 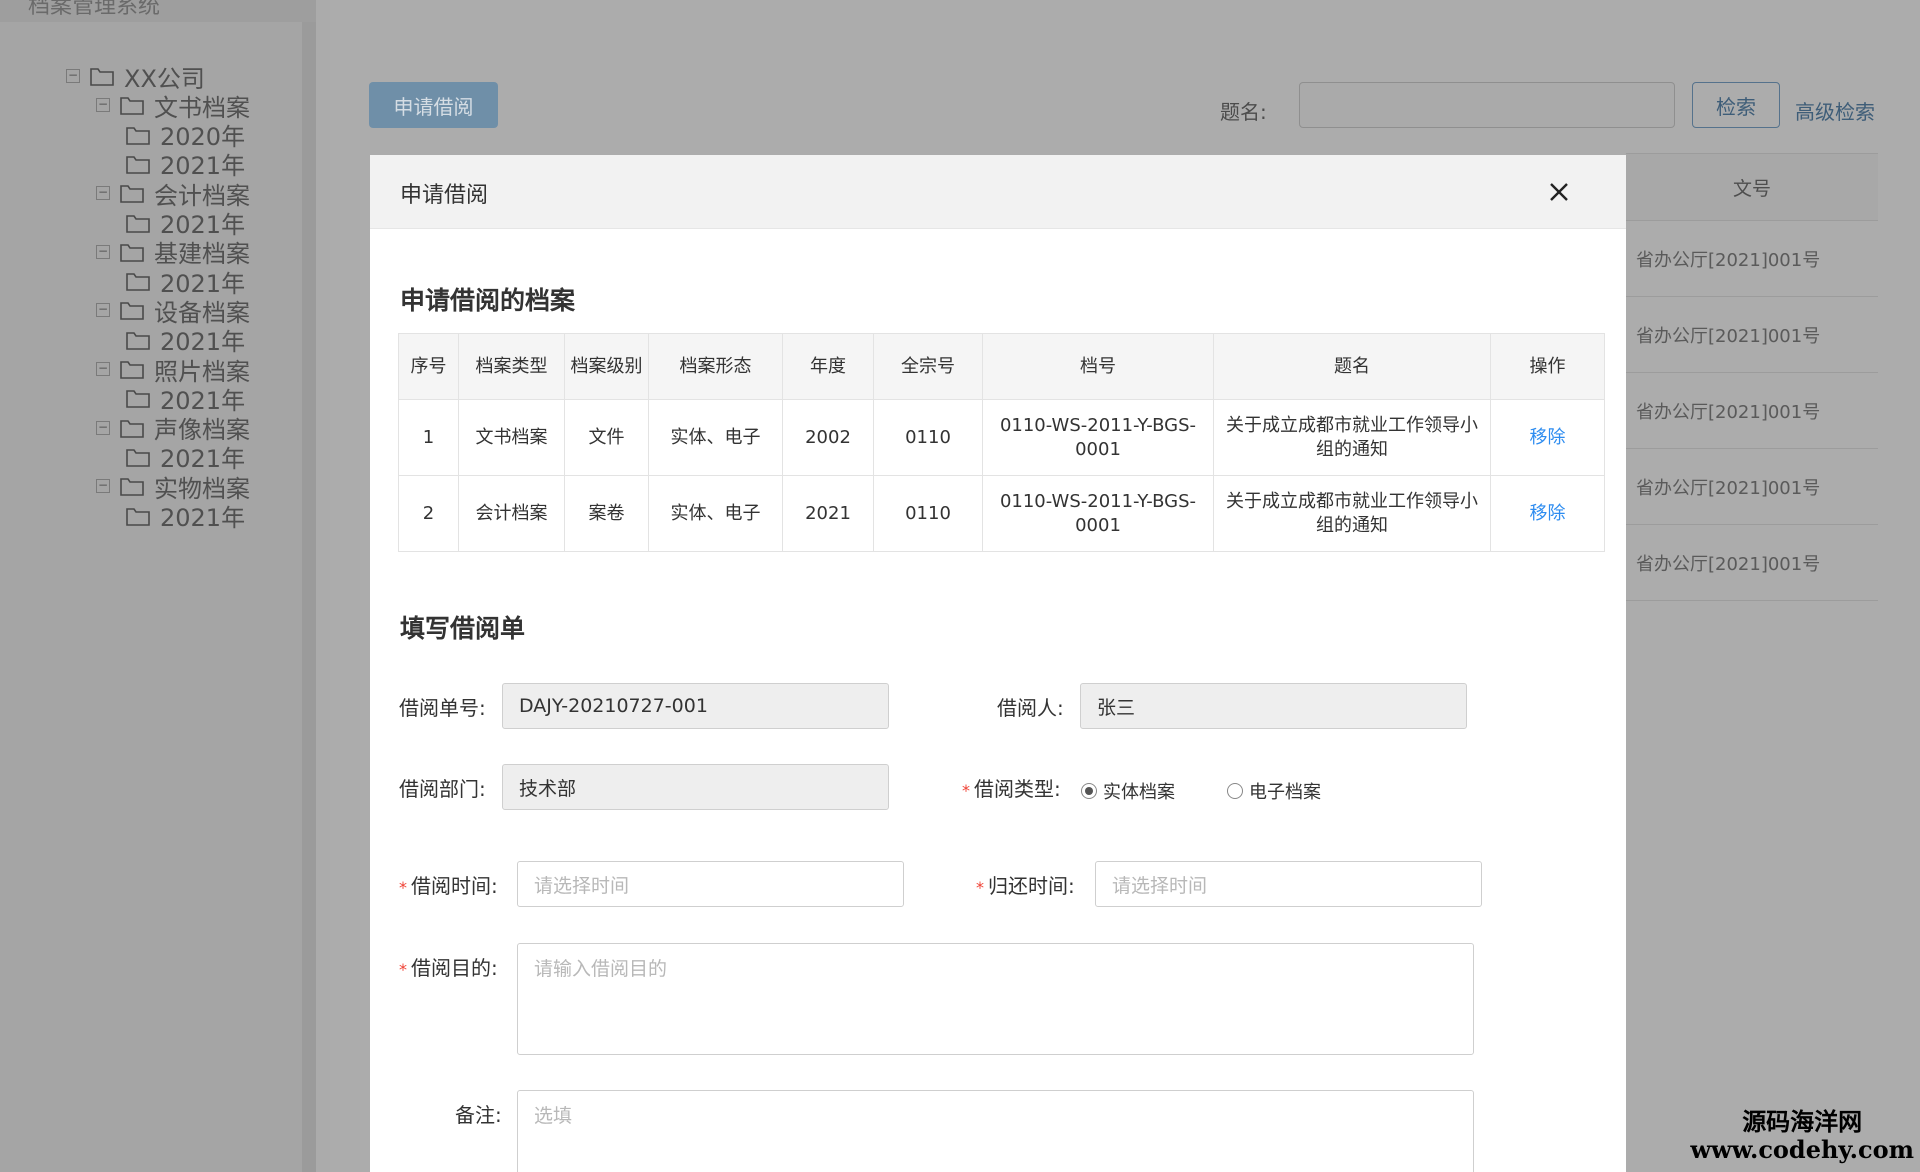 What do you see at coordinates (203, 518) in the screenshot?
I see `tree-node-label: 2021年` at bounding box center [203, 518].